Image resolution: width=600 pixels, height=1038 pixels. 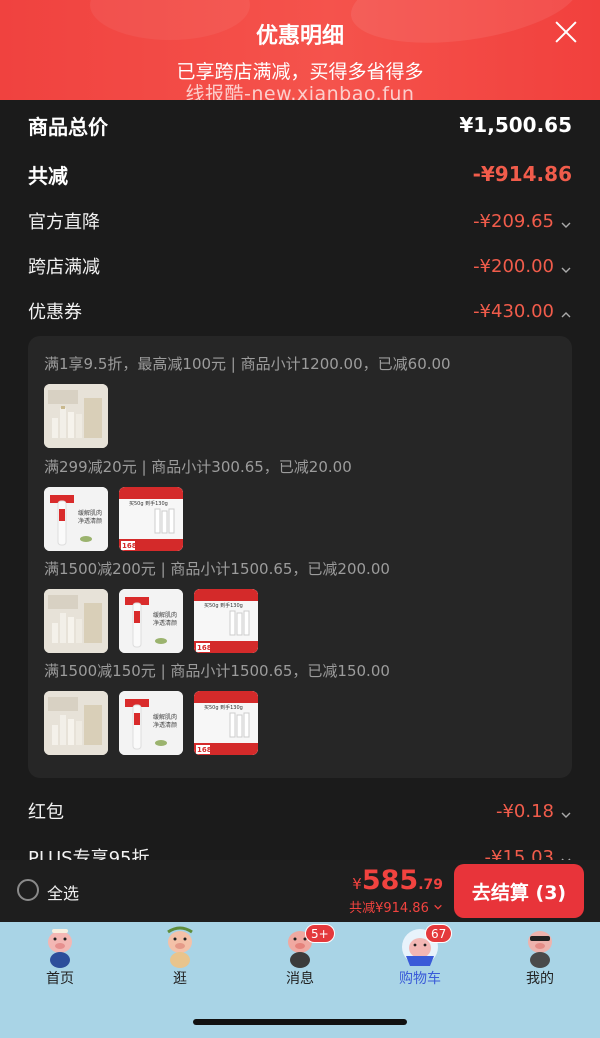 I want to click on detail-label: 红包, so click(x=46, y=812).